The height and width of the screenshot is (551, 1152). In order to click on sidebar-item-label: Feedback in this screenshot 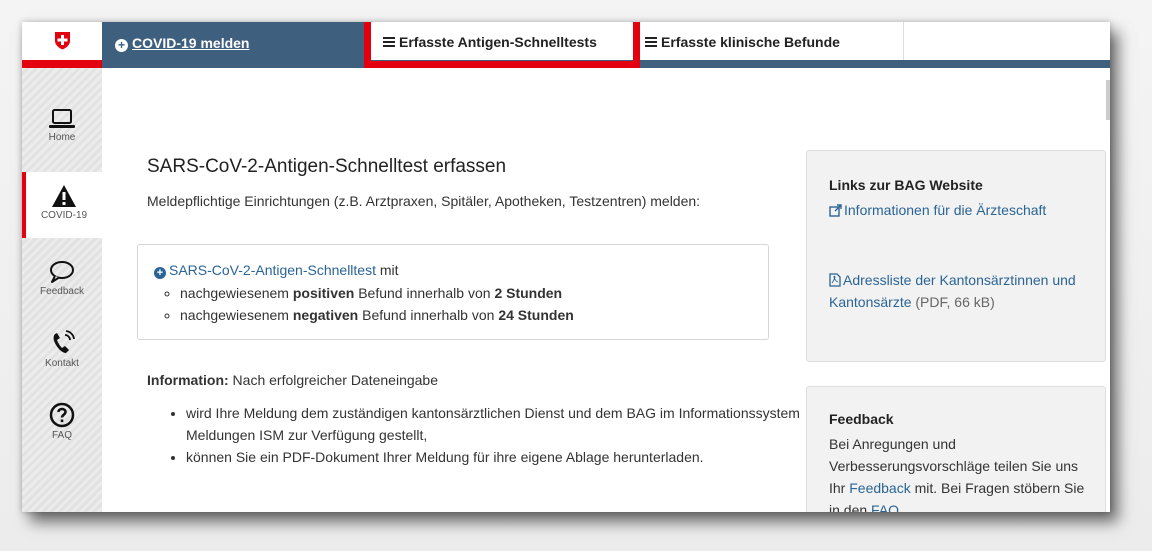, I will do `click(62, 291)`.